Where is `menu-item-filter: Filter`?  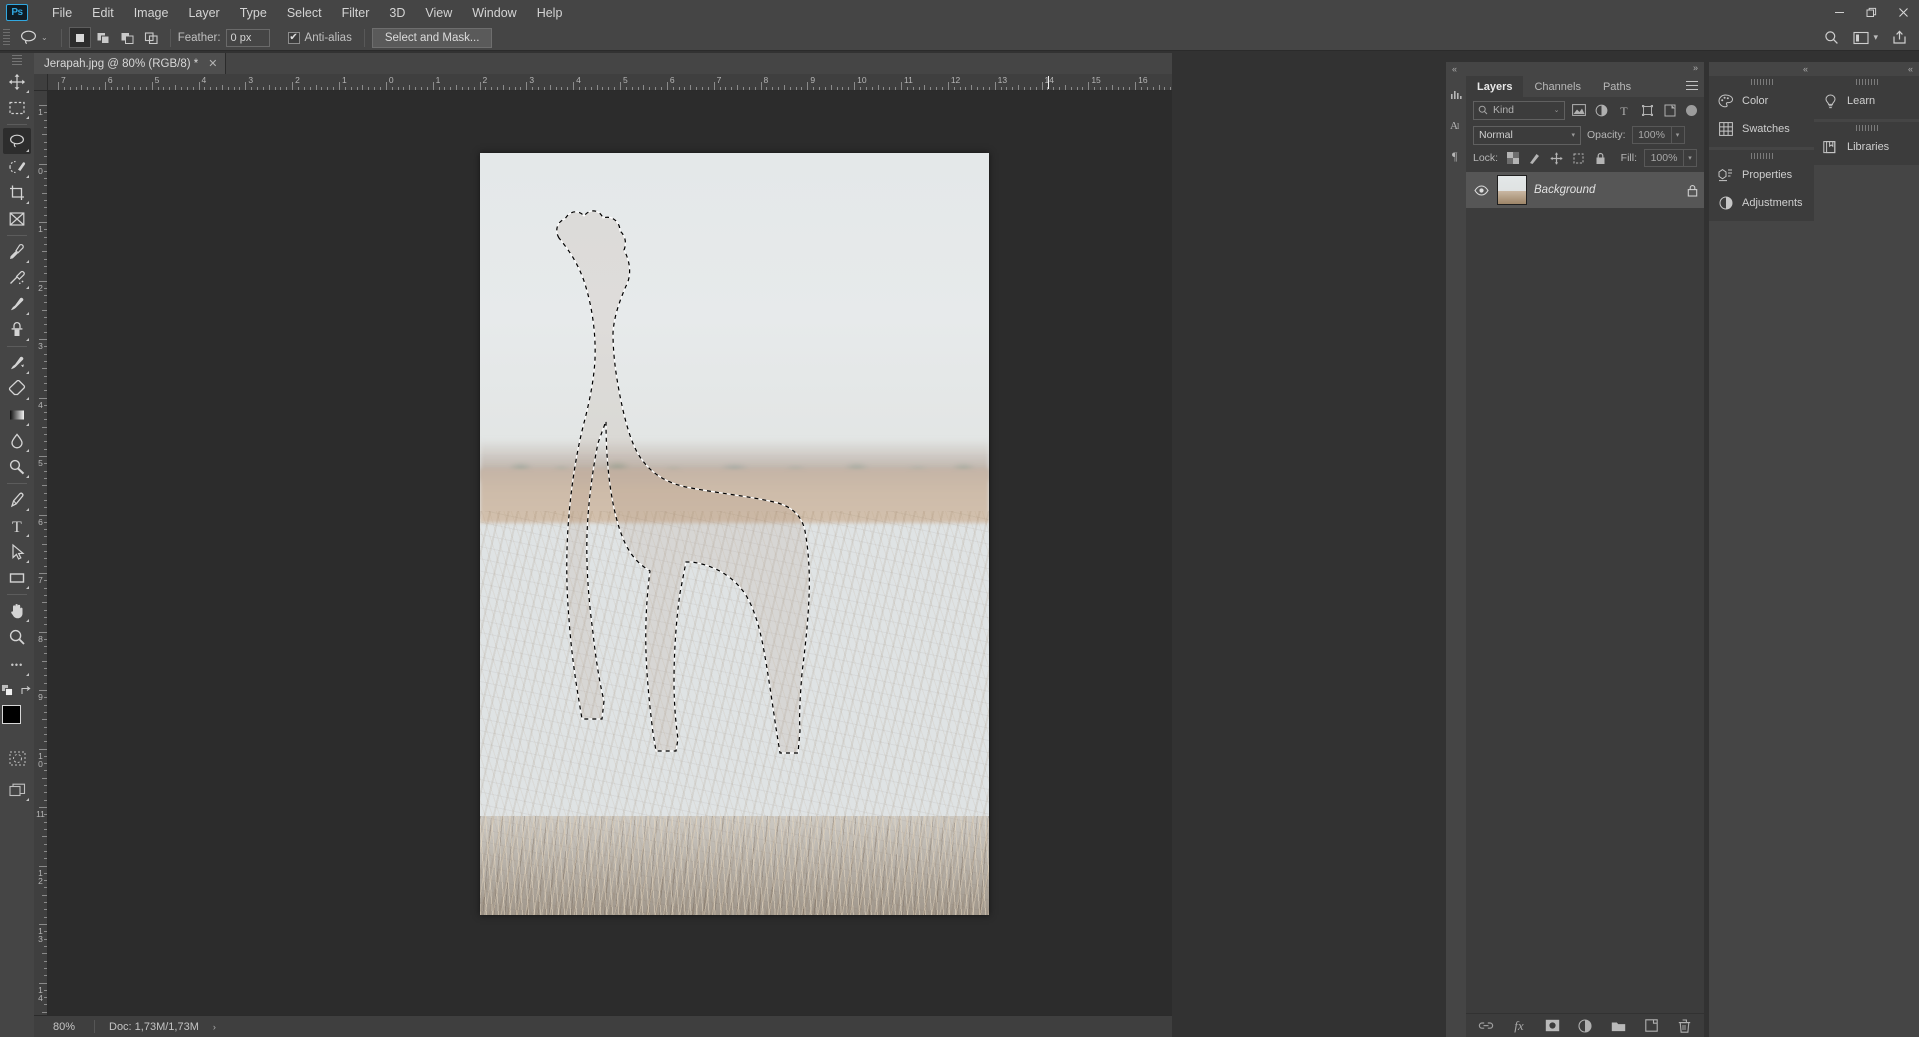 menu-item-filter: Filter is located at coordinates (356, 13).